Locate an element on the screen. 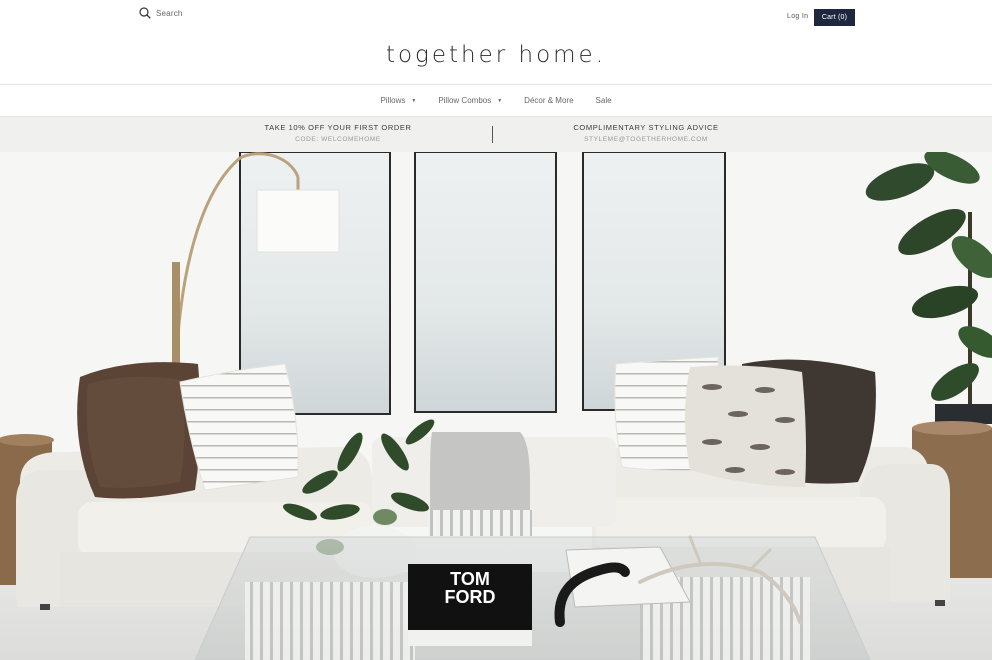 This screenshot has width=992, height=660. promo-discount-code: CODE: WELCOMEHOME is located at coordinates (338, 139).